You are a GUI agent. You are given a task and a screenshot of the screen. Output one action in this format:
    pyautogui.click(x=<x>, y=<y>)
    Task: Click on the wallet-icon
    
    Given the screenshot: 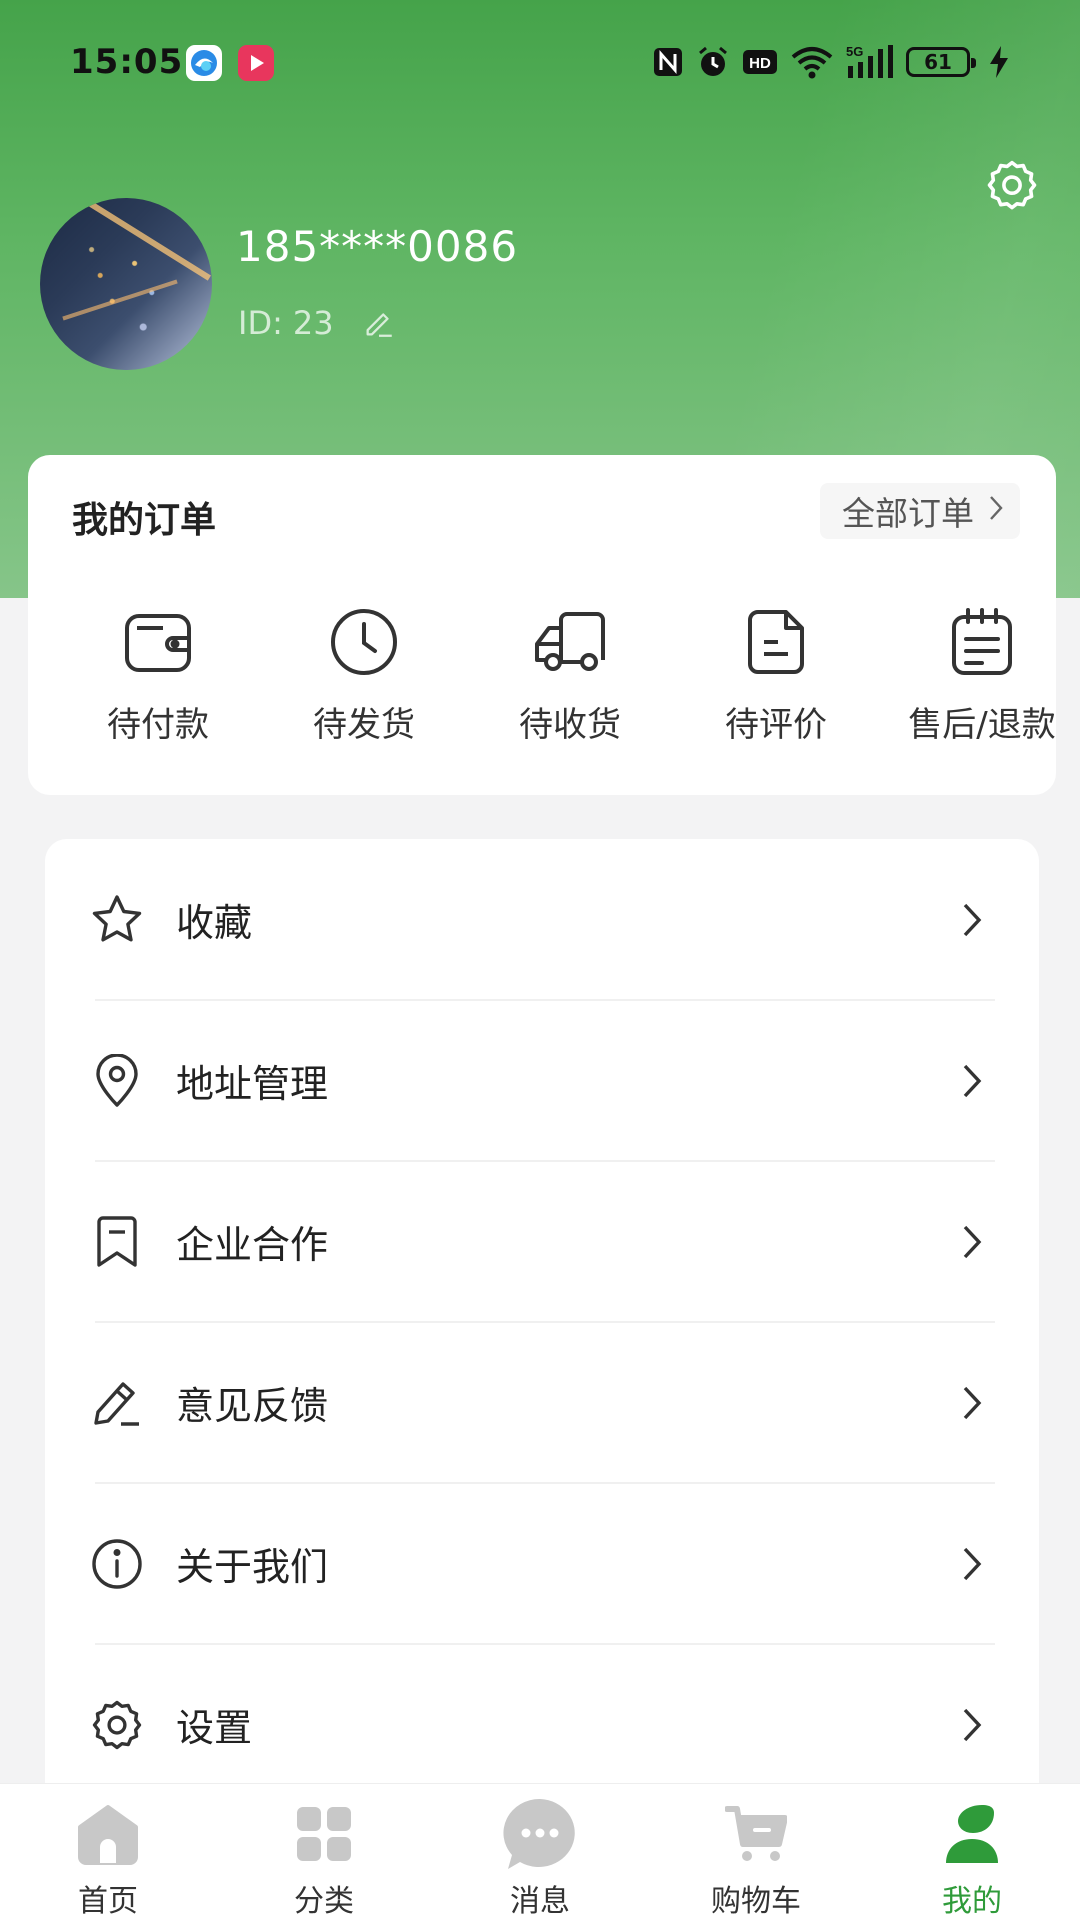 What is the action you would take?
    pyautogui.click(x=158, y=642)
    